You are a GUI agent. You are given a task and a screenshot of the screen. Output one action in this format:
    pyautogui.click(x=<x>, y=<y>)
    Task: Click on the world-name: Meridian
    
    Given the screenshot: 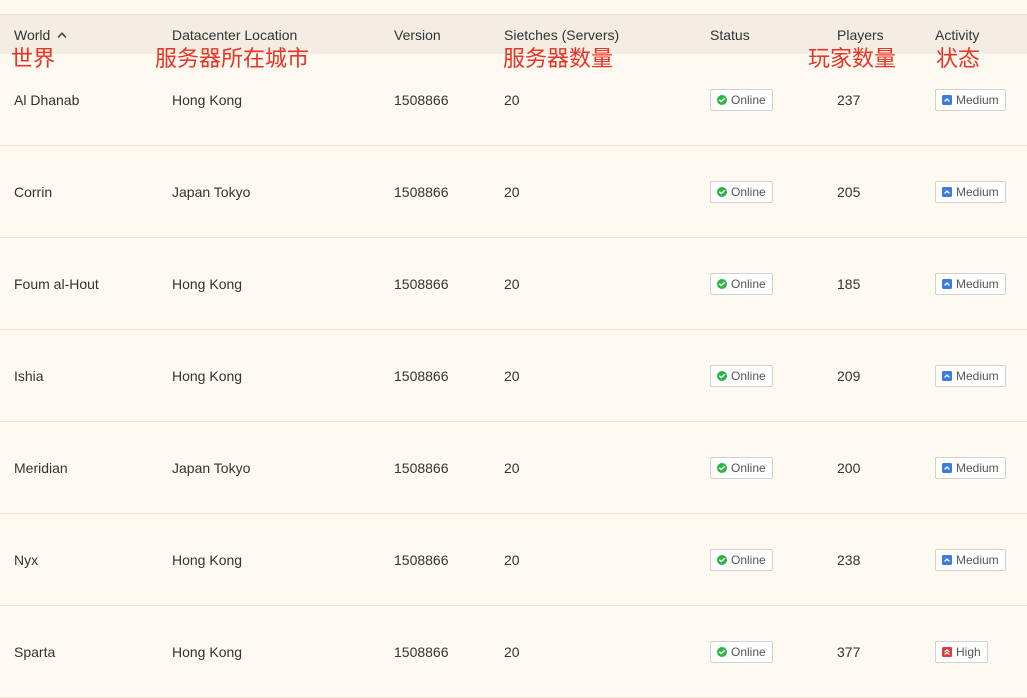 What is the action you would take?
    pyautogui.click(x=41, y=468)
    